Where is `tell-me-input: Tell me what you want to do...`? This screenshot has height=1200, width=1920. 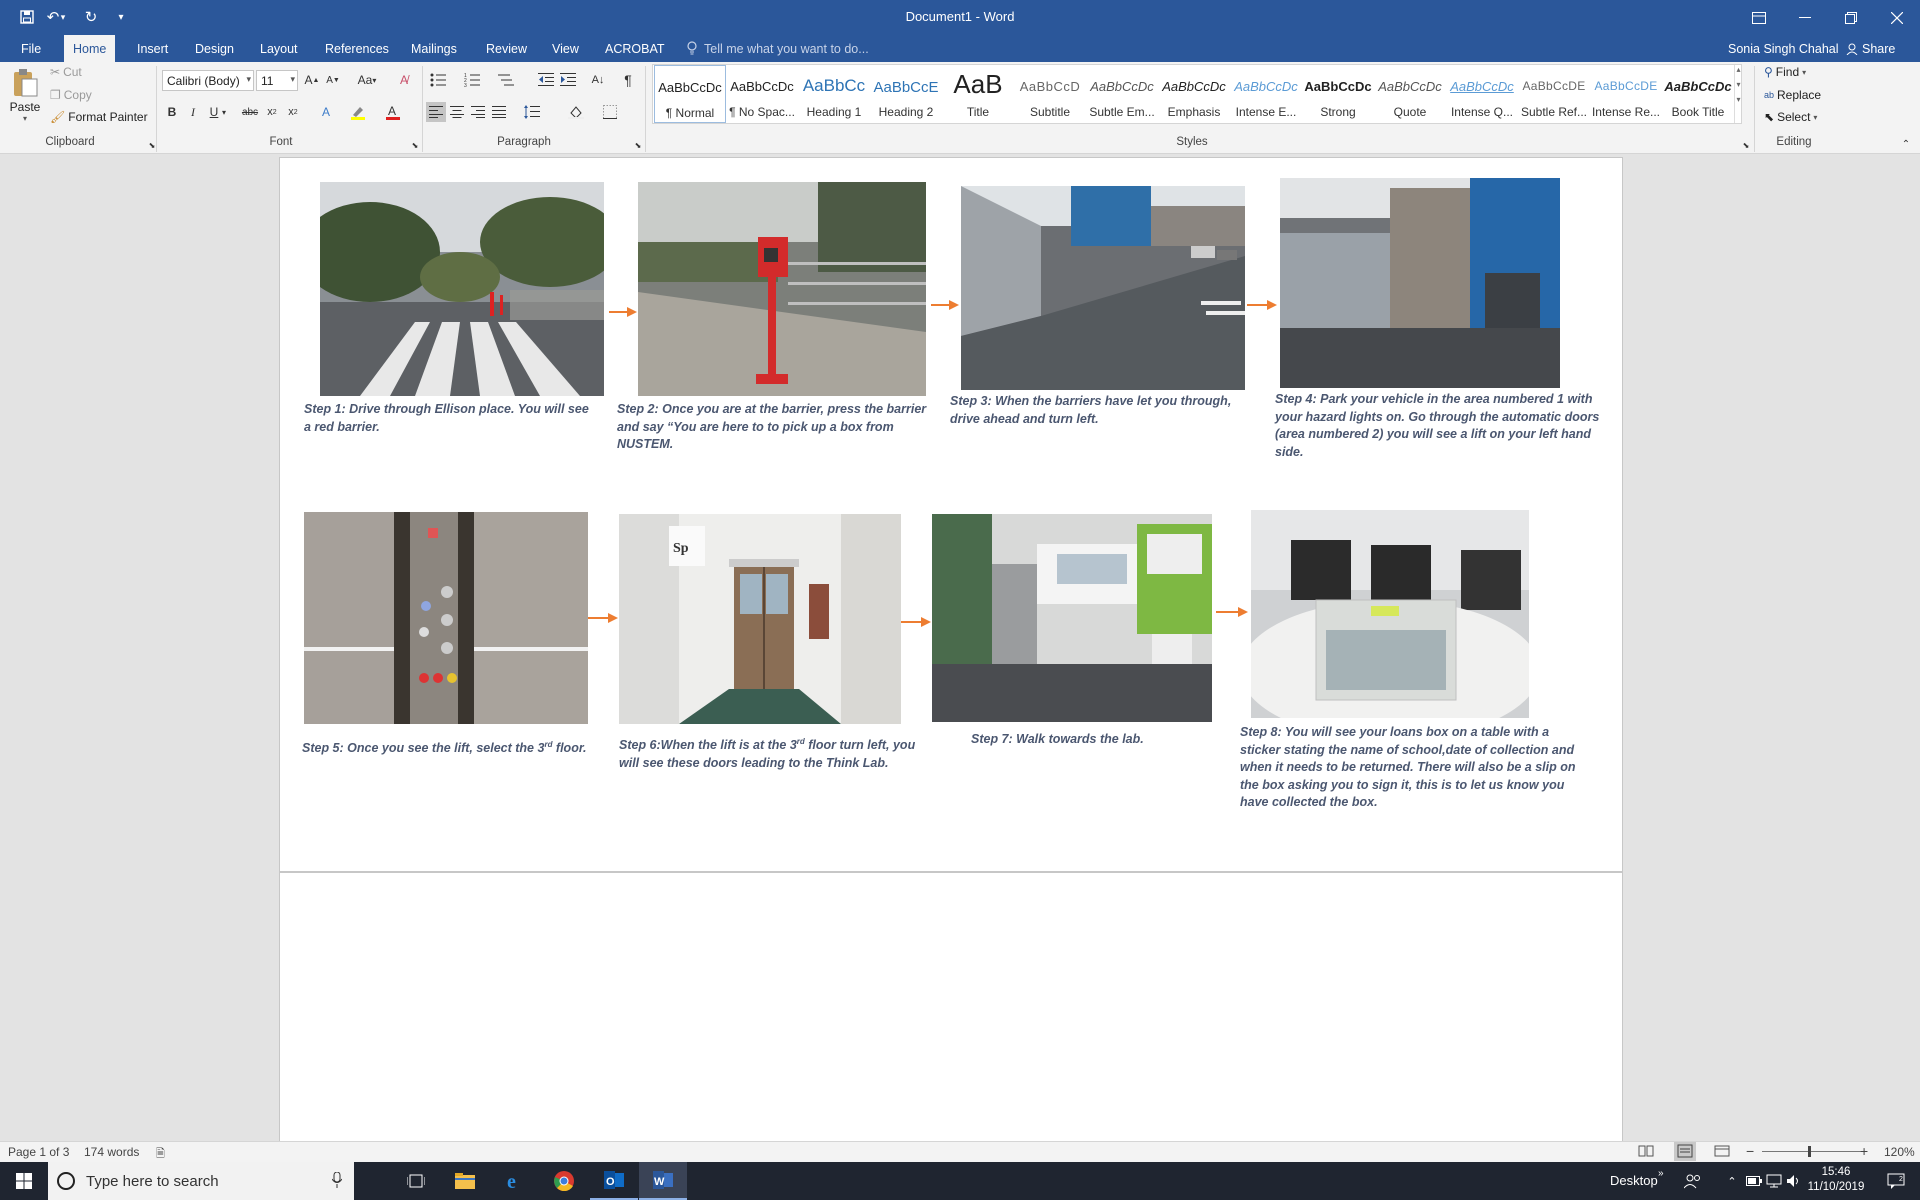
tell-me-input: Tell me what you want to do... is located at coordinates (786, 48).